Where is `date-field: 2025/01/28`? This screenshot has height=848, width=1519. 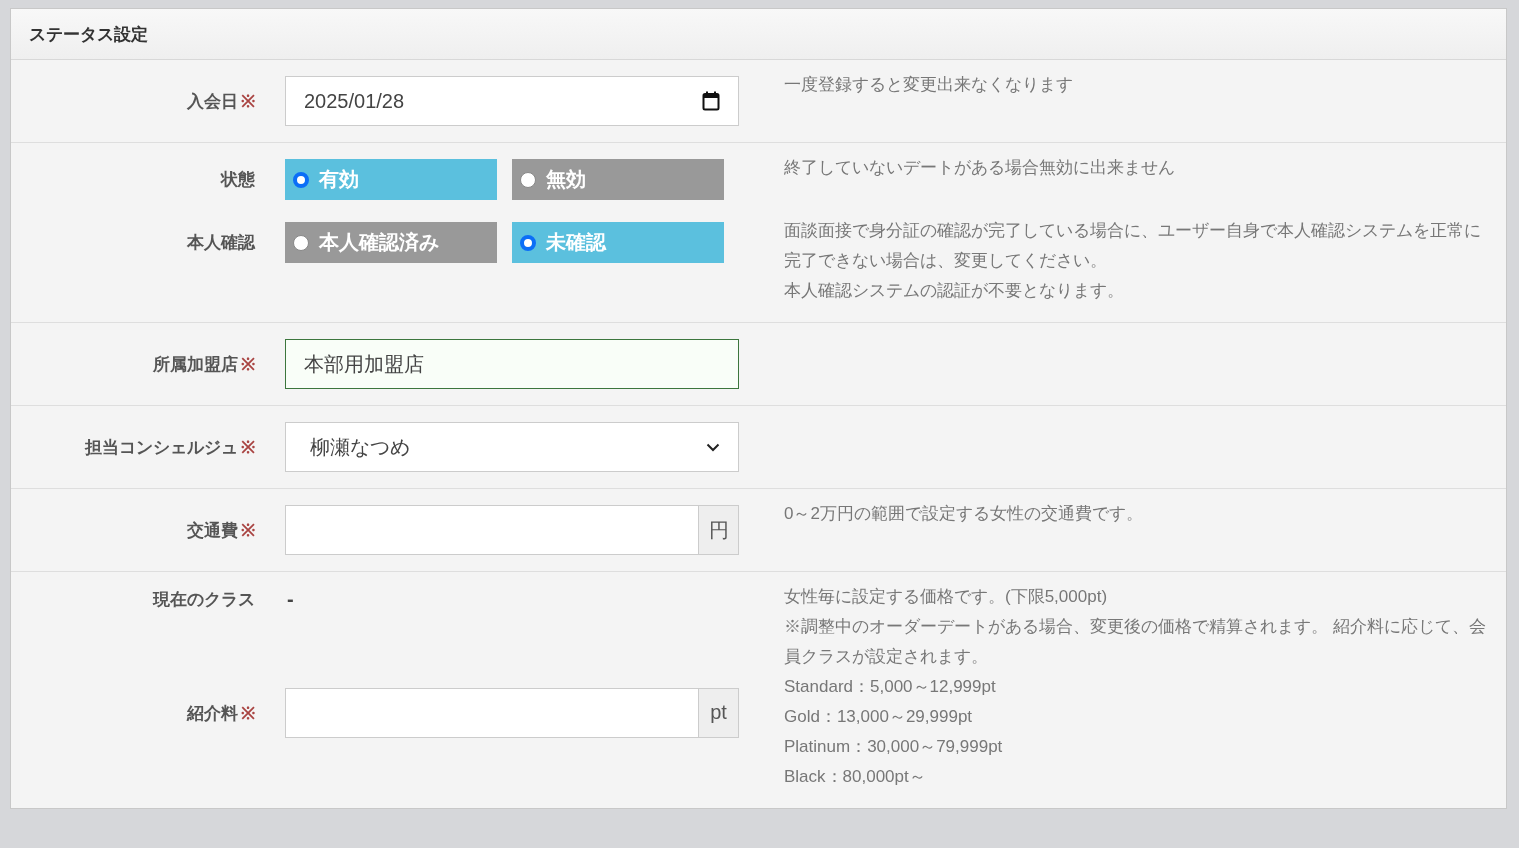
date-field: 2025/01/28 is located at coordinates (512, 101).